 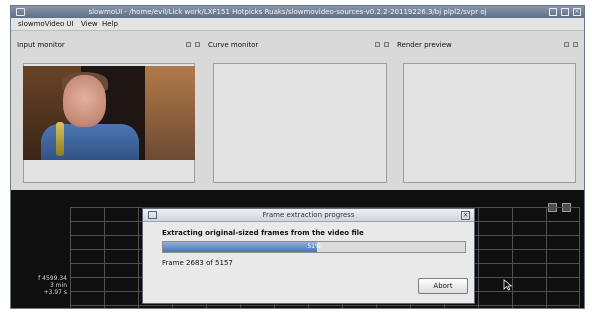 I want to click on menu-slowmovideo-ui: slowmoVideo UI, so click(x=46, y=24).